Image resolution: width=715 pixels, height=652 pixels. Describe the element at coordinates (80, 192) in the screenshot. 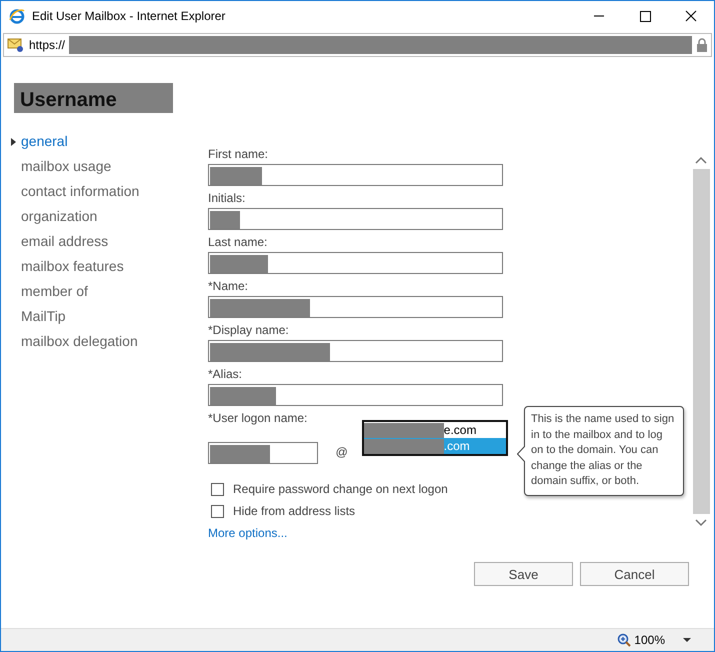

I see `nav-item: contact information` at that location.